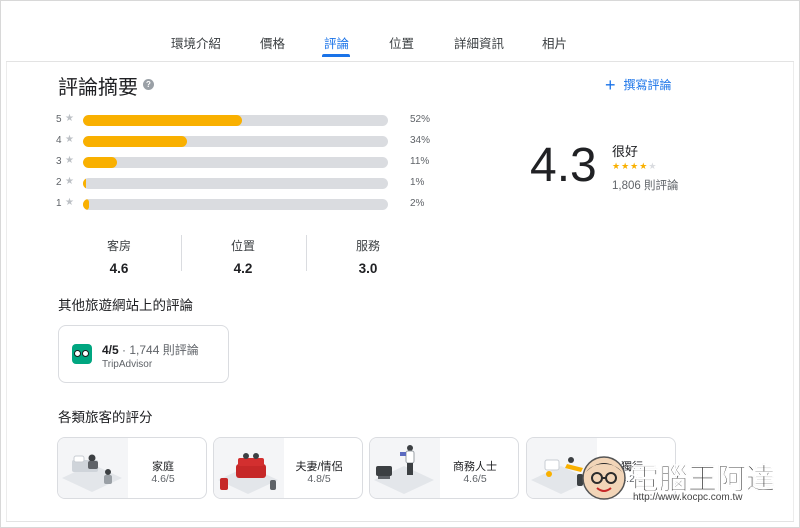 Image resolution: width=800 pixels, height=528 pixels. I want to click on histogram-row-1: 1 ★ 2%, so click(256, 204).